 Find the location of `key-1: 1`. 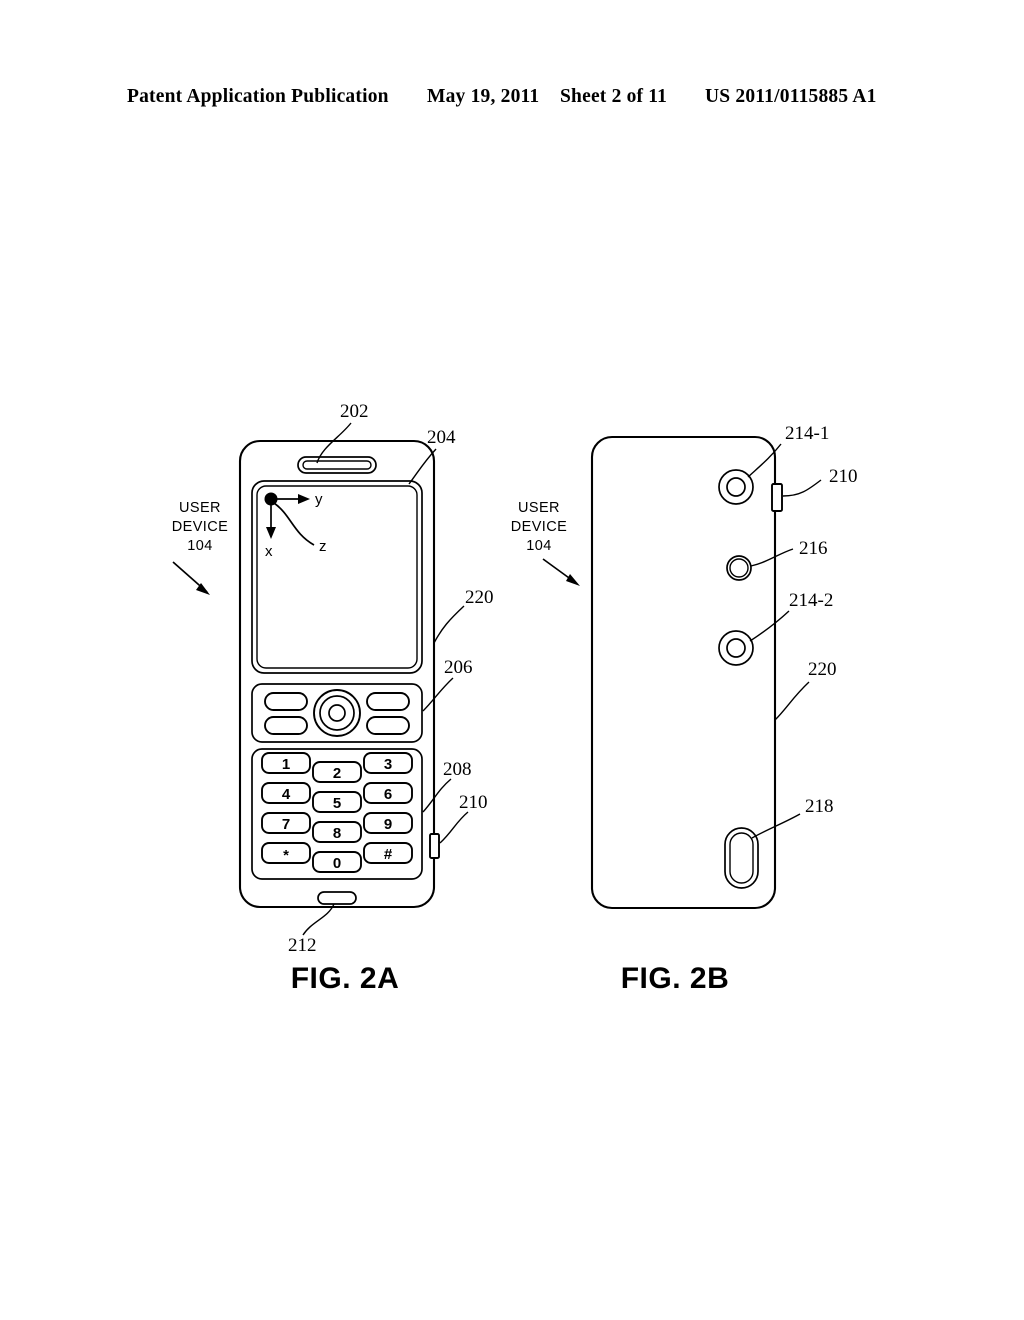

key-1: 1 is located at coordinates (286, 763).